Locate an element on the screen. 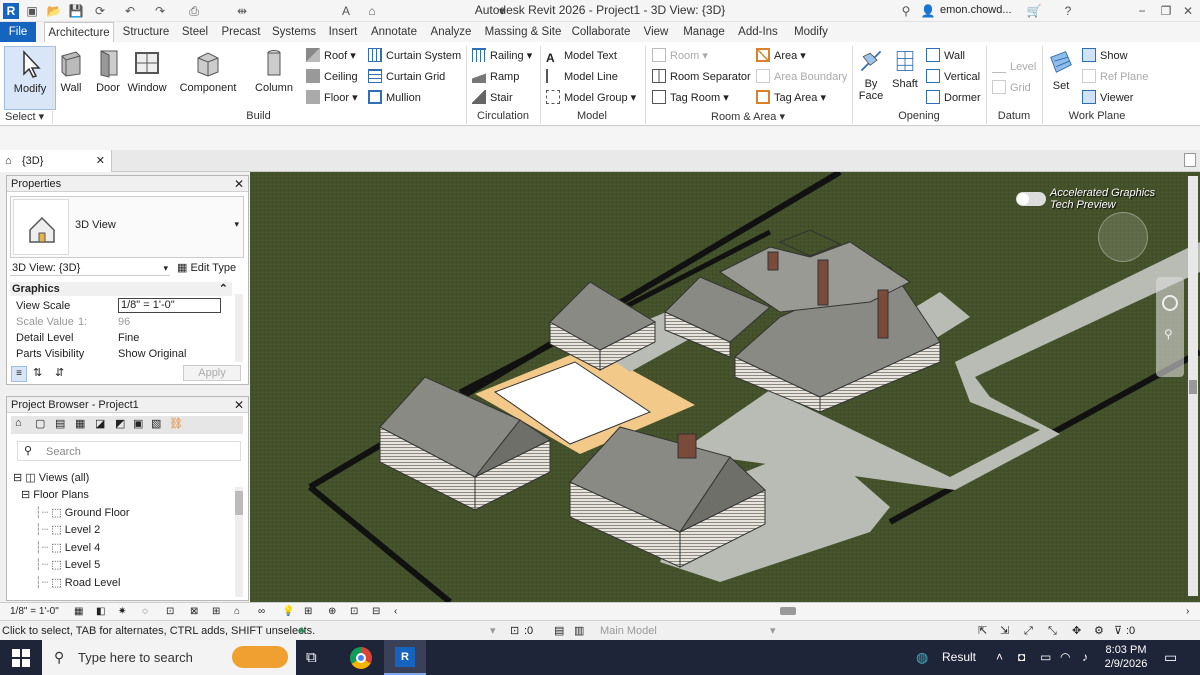 The width and height of the screenshot is (1200, 675). tab-precast: Precast is located at coordinates (241, 32).